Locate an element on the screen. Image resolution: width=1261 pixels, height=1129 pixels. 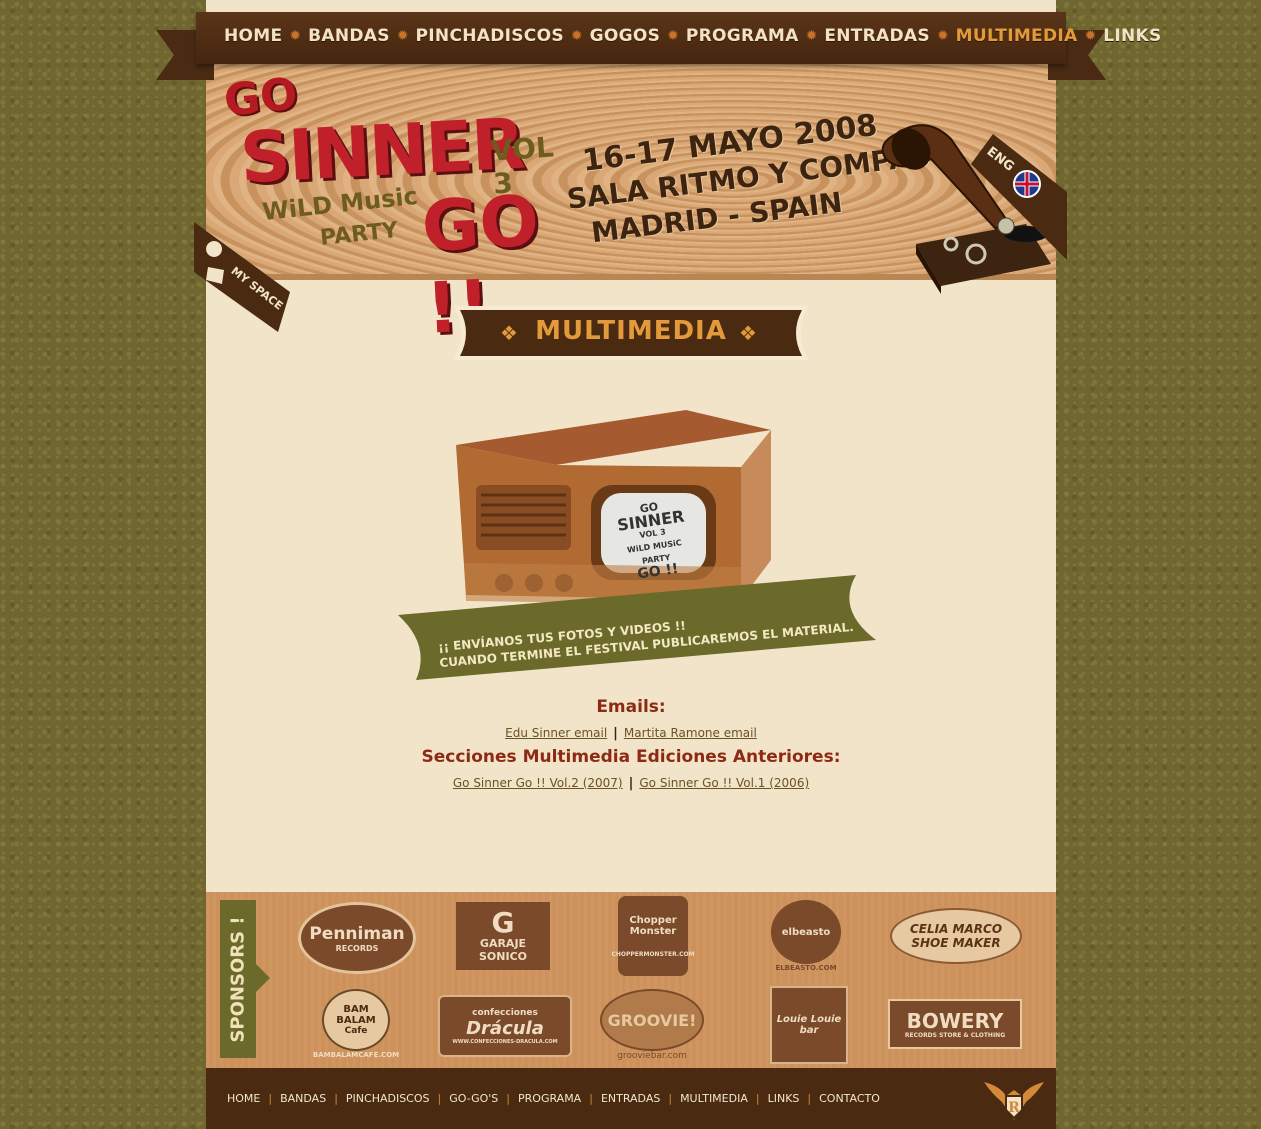
footer-link-home: HOME is located at coordinates (243, 1098).